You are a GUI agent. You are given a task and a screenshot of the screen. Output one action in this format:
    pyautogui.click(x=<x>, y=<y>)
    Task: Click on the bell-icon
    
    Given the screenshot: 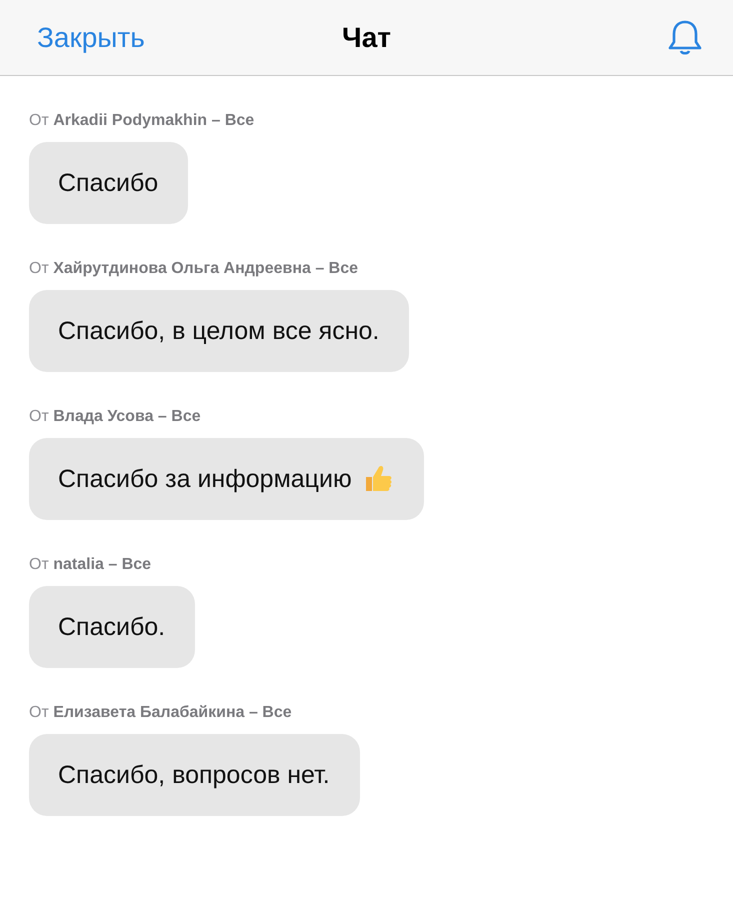 What is the action you would take?
    pyautogui.click(x=685, y=37)
    